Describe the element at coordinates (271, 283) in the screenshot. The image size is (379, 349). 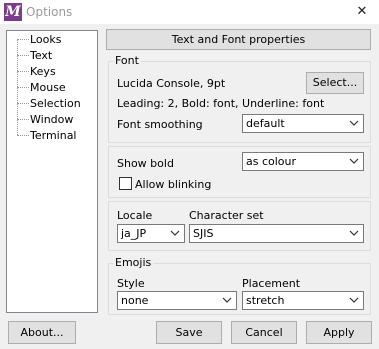
I see `emoji-placement-label: Placement` at that location.